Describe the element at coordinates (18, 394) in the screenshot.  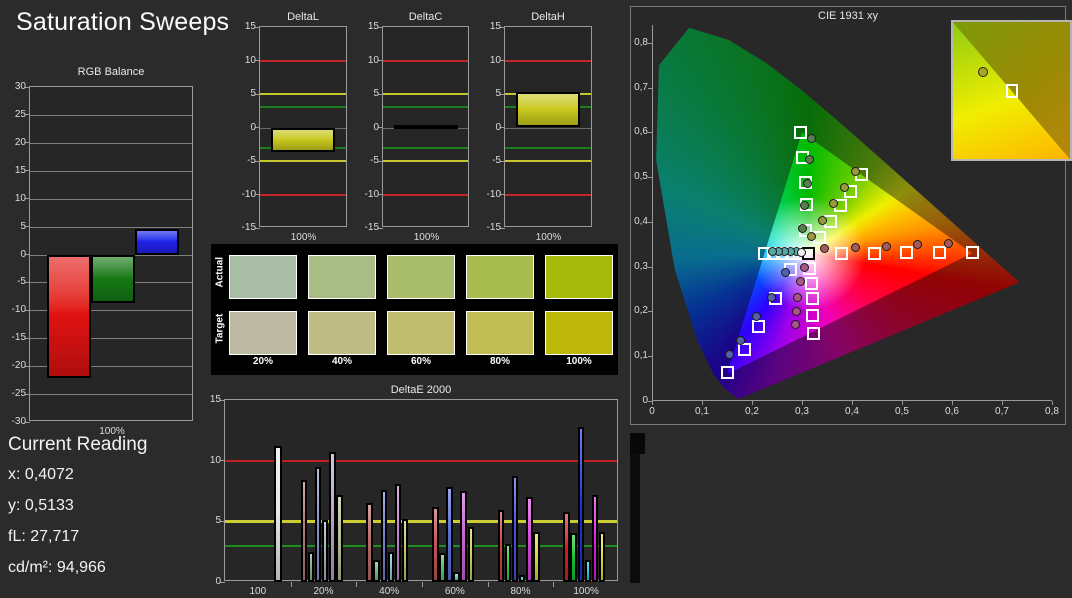
I see `y-axis-tick-label: -25` at that location.